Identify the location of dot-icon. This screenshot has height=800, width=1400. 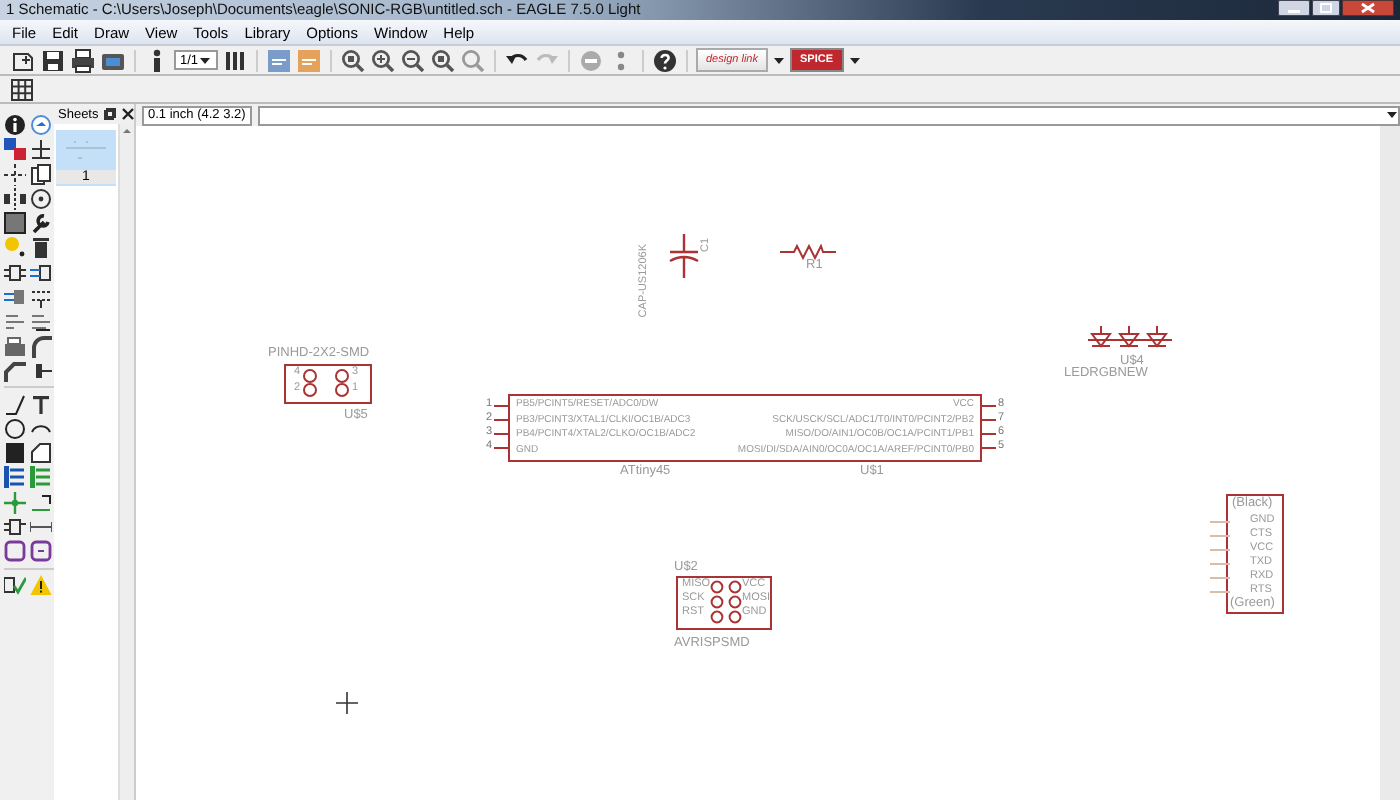
(15, 247).